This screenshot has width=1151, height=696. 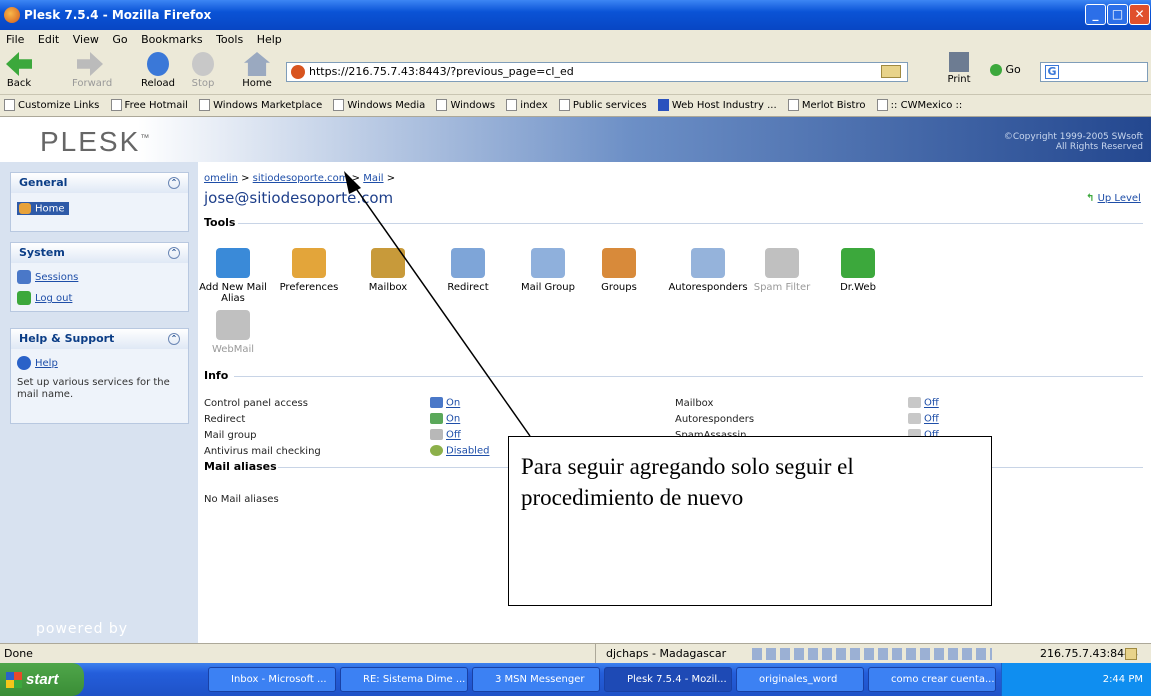 I want to click on search-input: G, so click(x=1094, y=72).